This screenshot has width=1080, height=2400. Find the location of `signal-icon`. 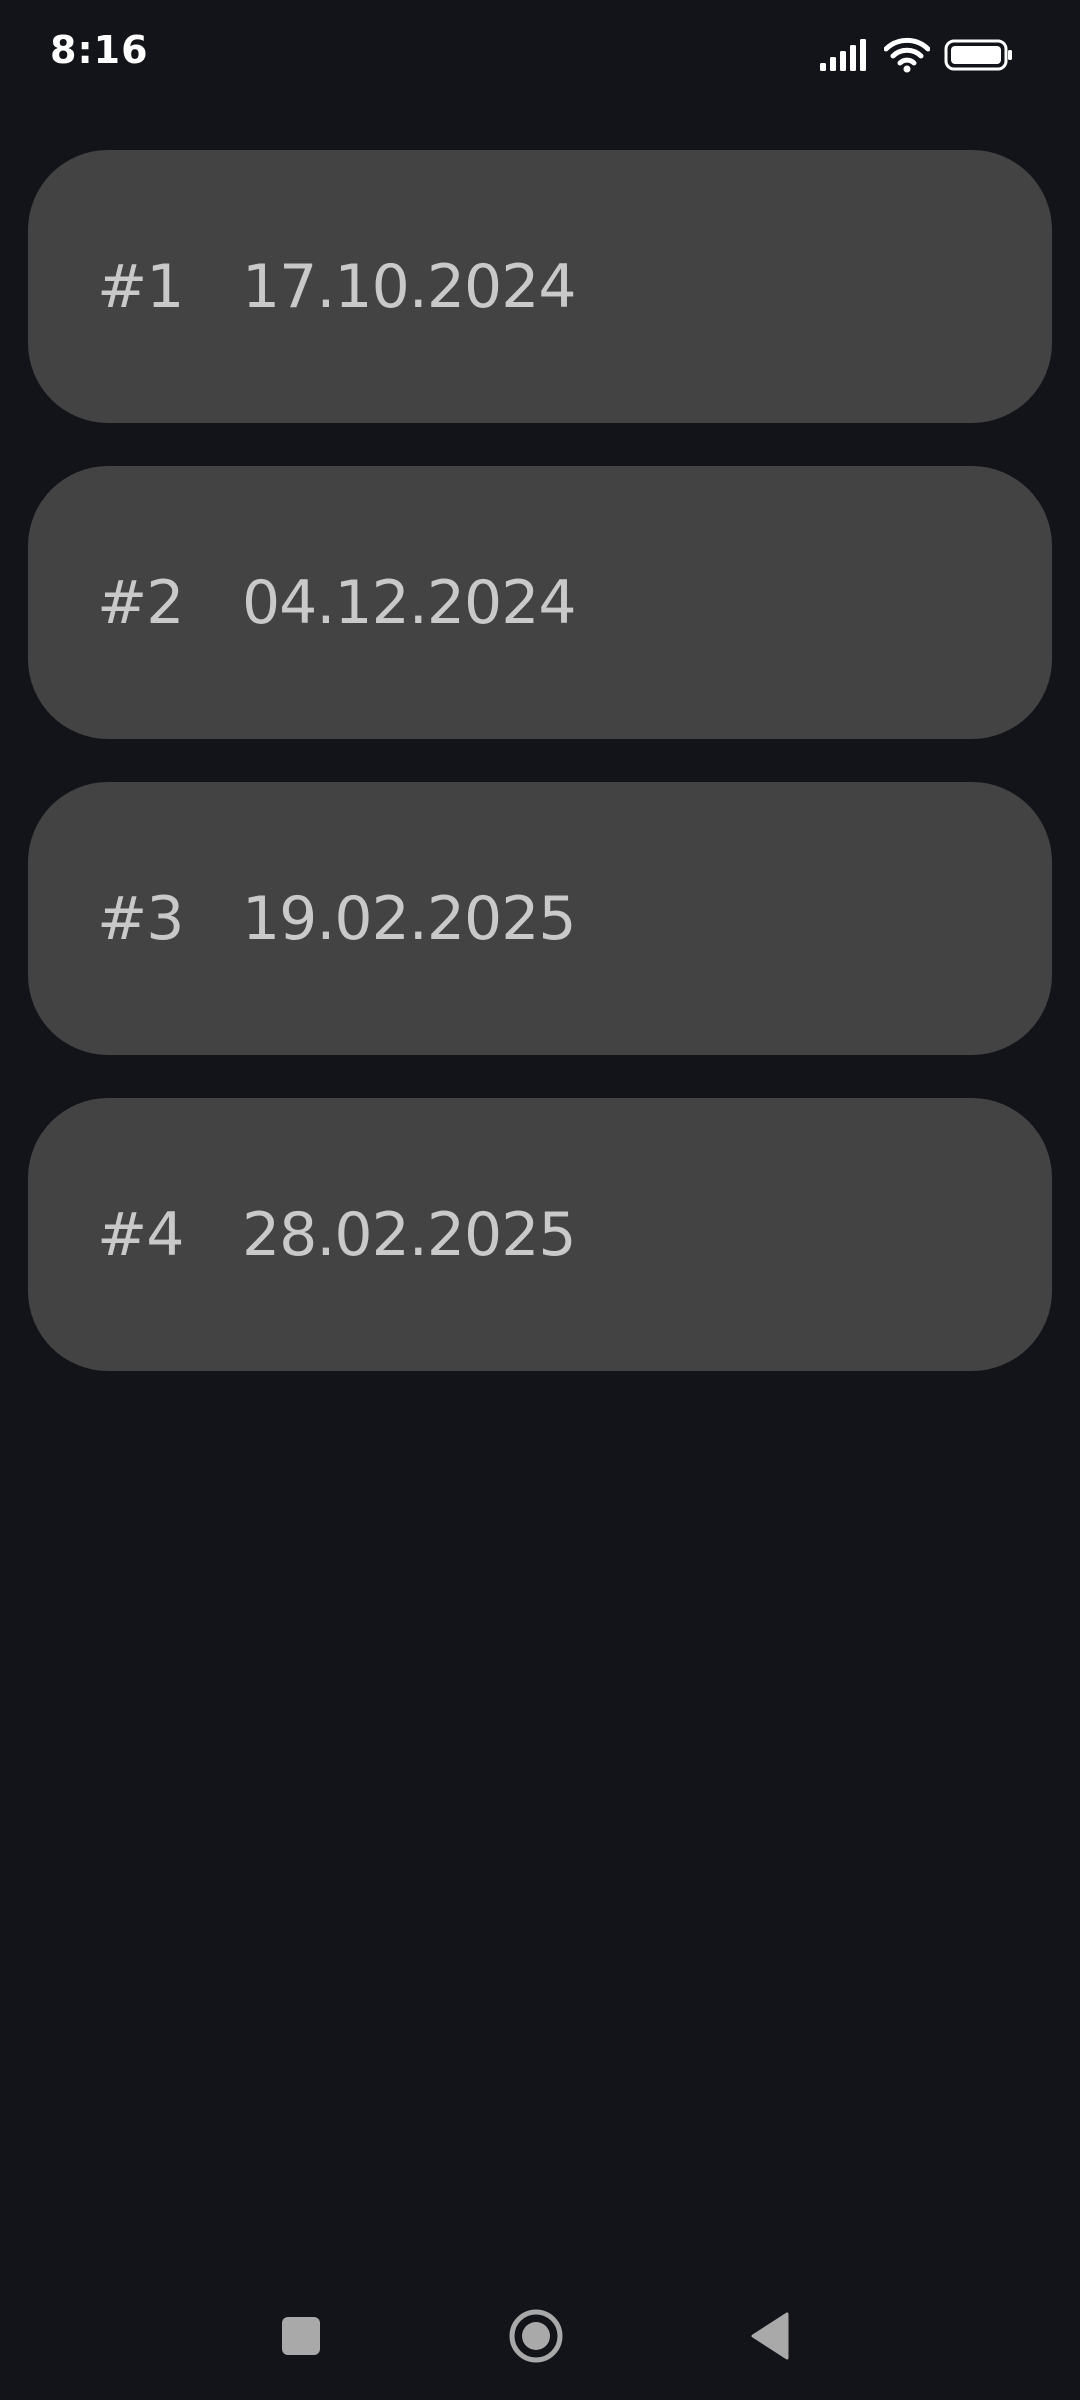

signal-icon is located at coordinates (845, 55).